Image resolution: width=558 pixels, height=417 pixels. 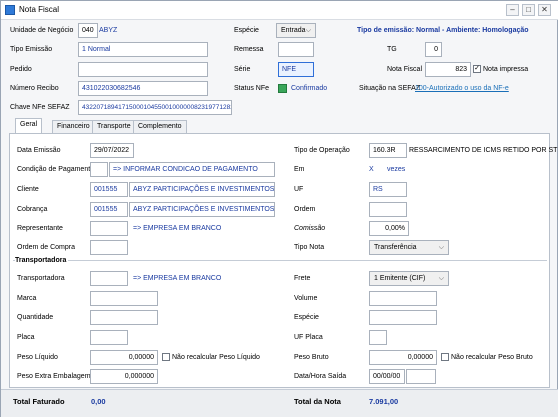 I want to click on unidade-name: ABYZ, so click(x=108, y=30).